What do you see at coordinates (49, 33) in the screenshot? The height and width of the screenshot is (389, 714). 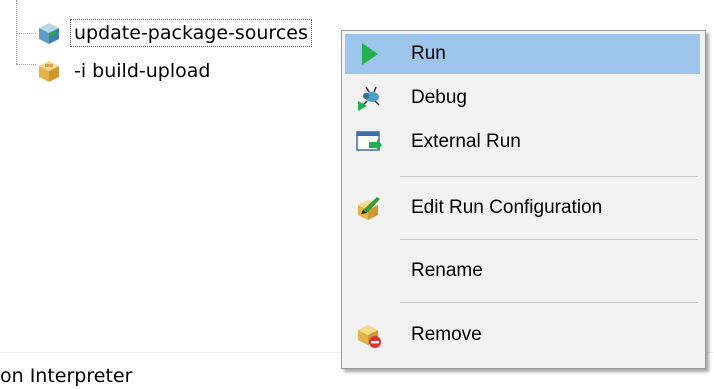 I see `package-blue-icon` at bounding box center [49, 33].